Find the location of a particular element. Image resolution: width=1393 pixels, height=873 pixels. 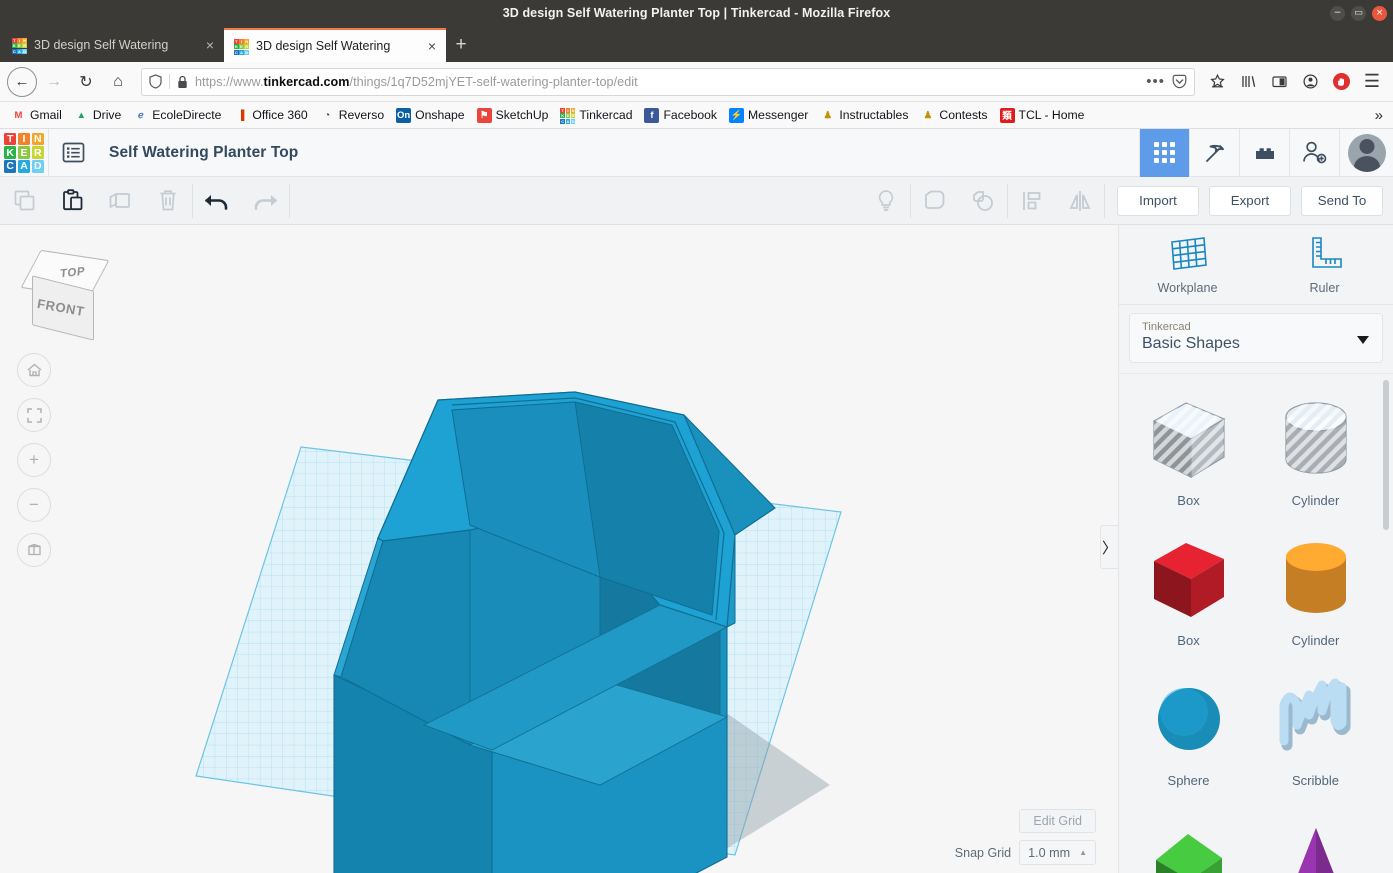

library-icon is located at coordinates (1248, 82).